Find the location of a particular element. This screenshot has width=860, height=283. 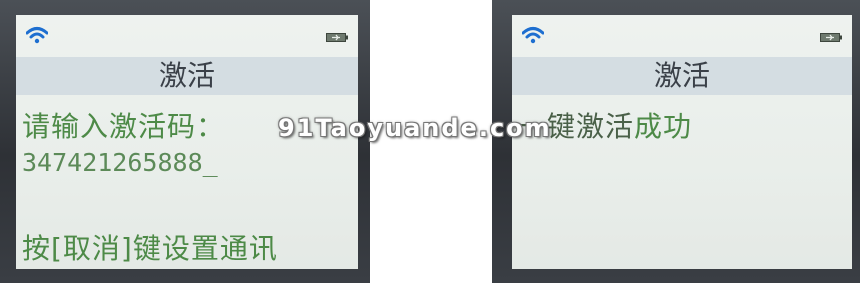

watermark: 91Taoyuande.com is located at coordinates (415, 128).